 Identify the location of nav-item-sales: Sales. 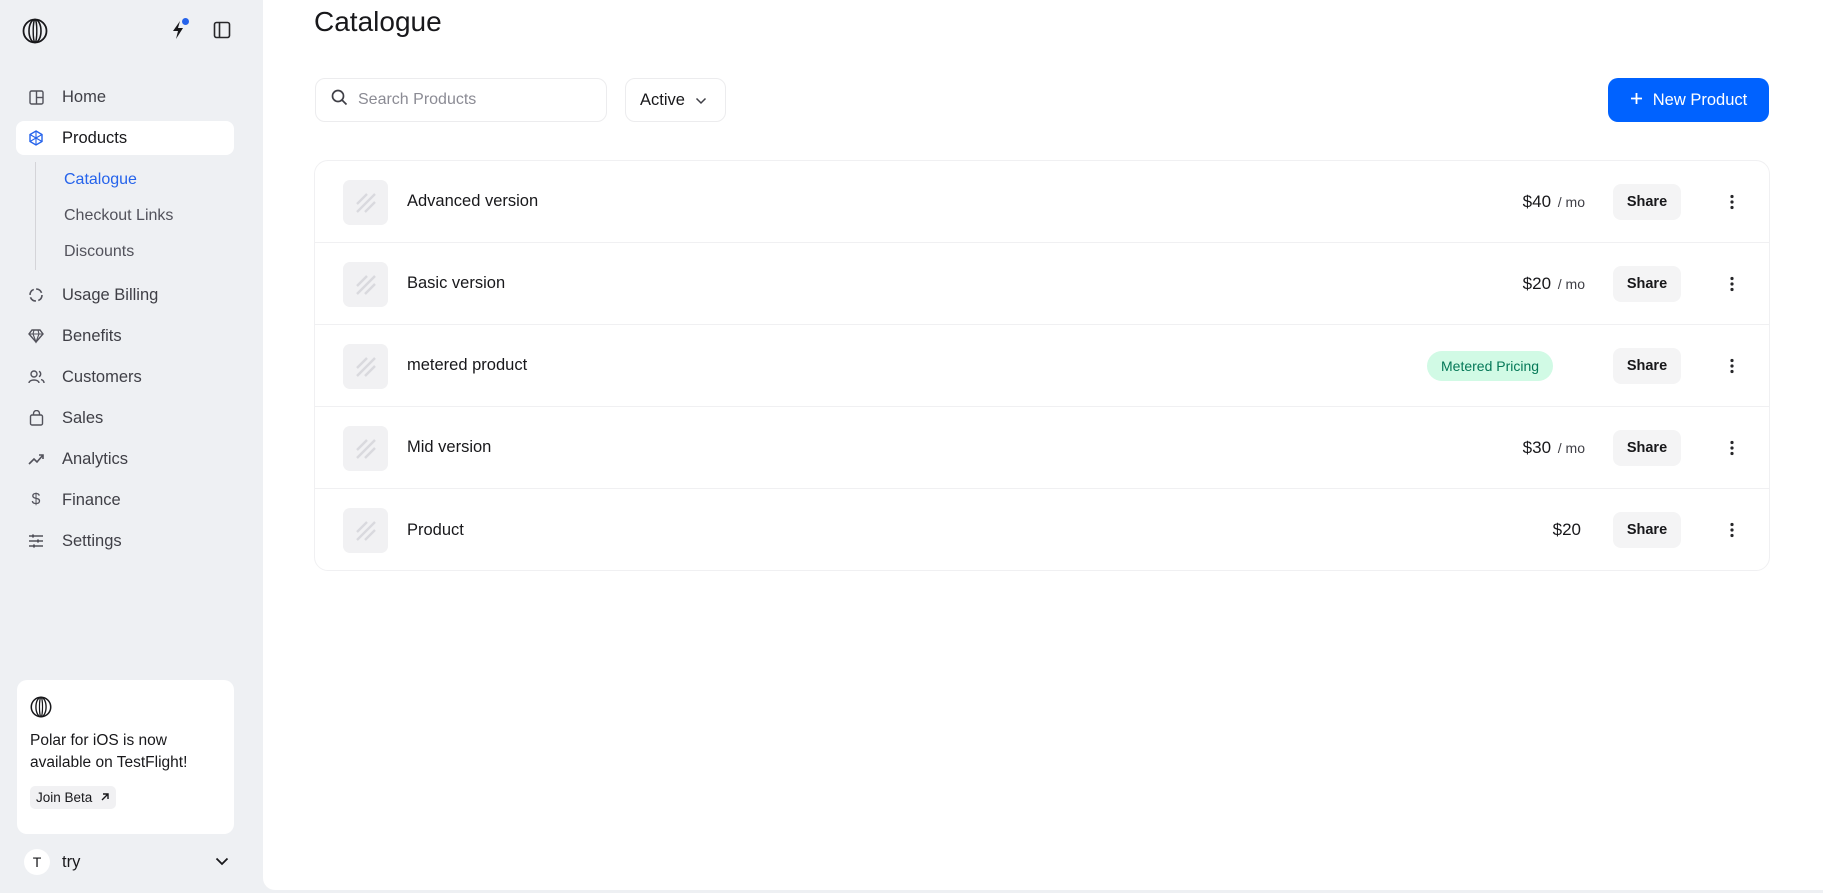
(125, 418).